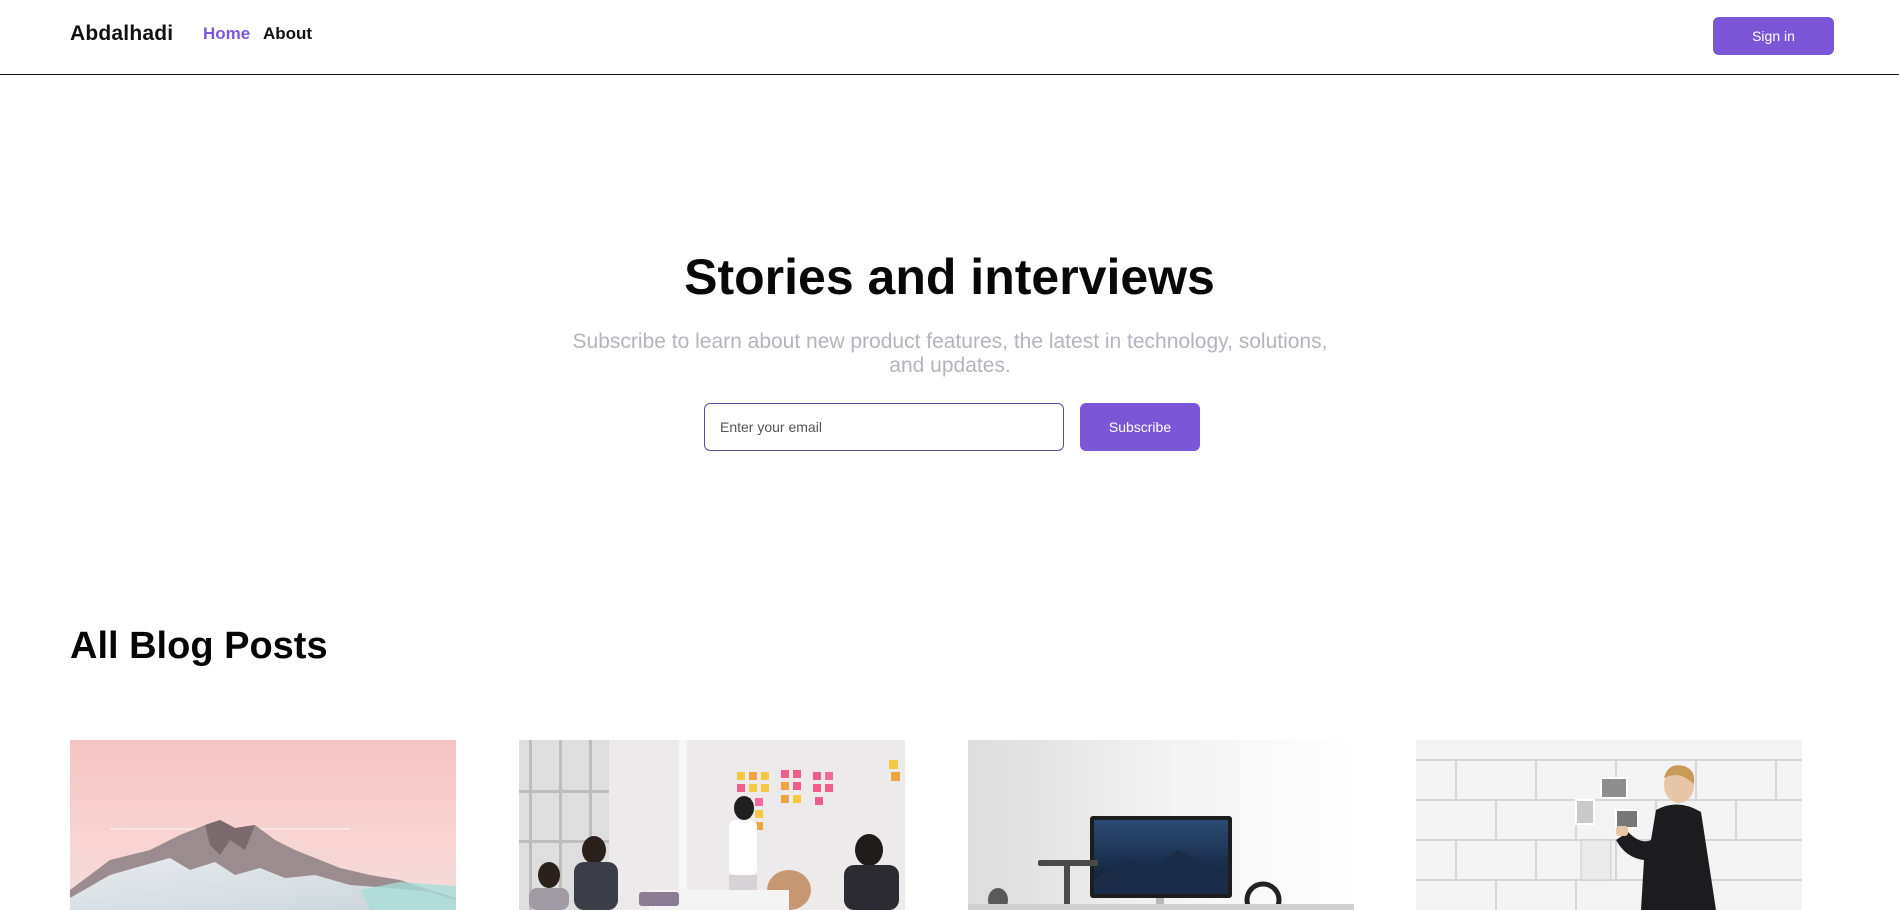 This screenshot has width=1899, height=910. What do you see at coordinates (199, 646) in the screenshot?
I see `section-title-all-blog-posts: All Blog Posts` at bounding box center [199, 646].